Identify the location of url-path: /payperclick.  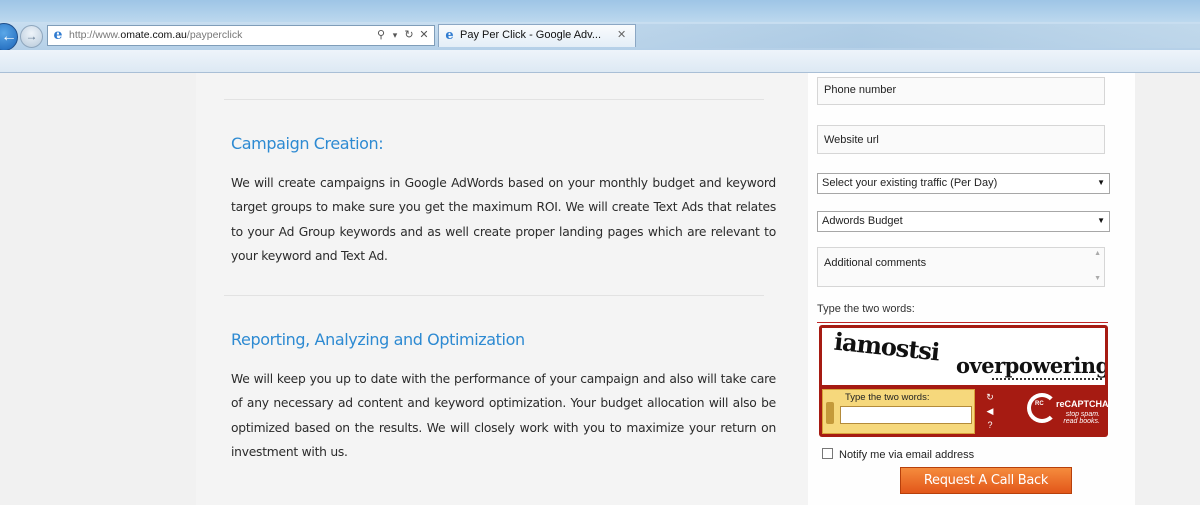
(214, 35).